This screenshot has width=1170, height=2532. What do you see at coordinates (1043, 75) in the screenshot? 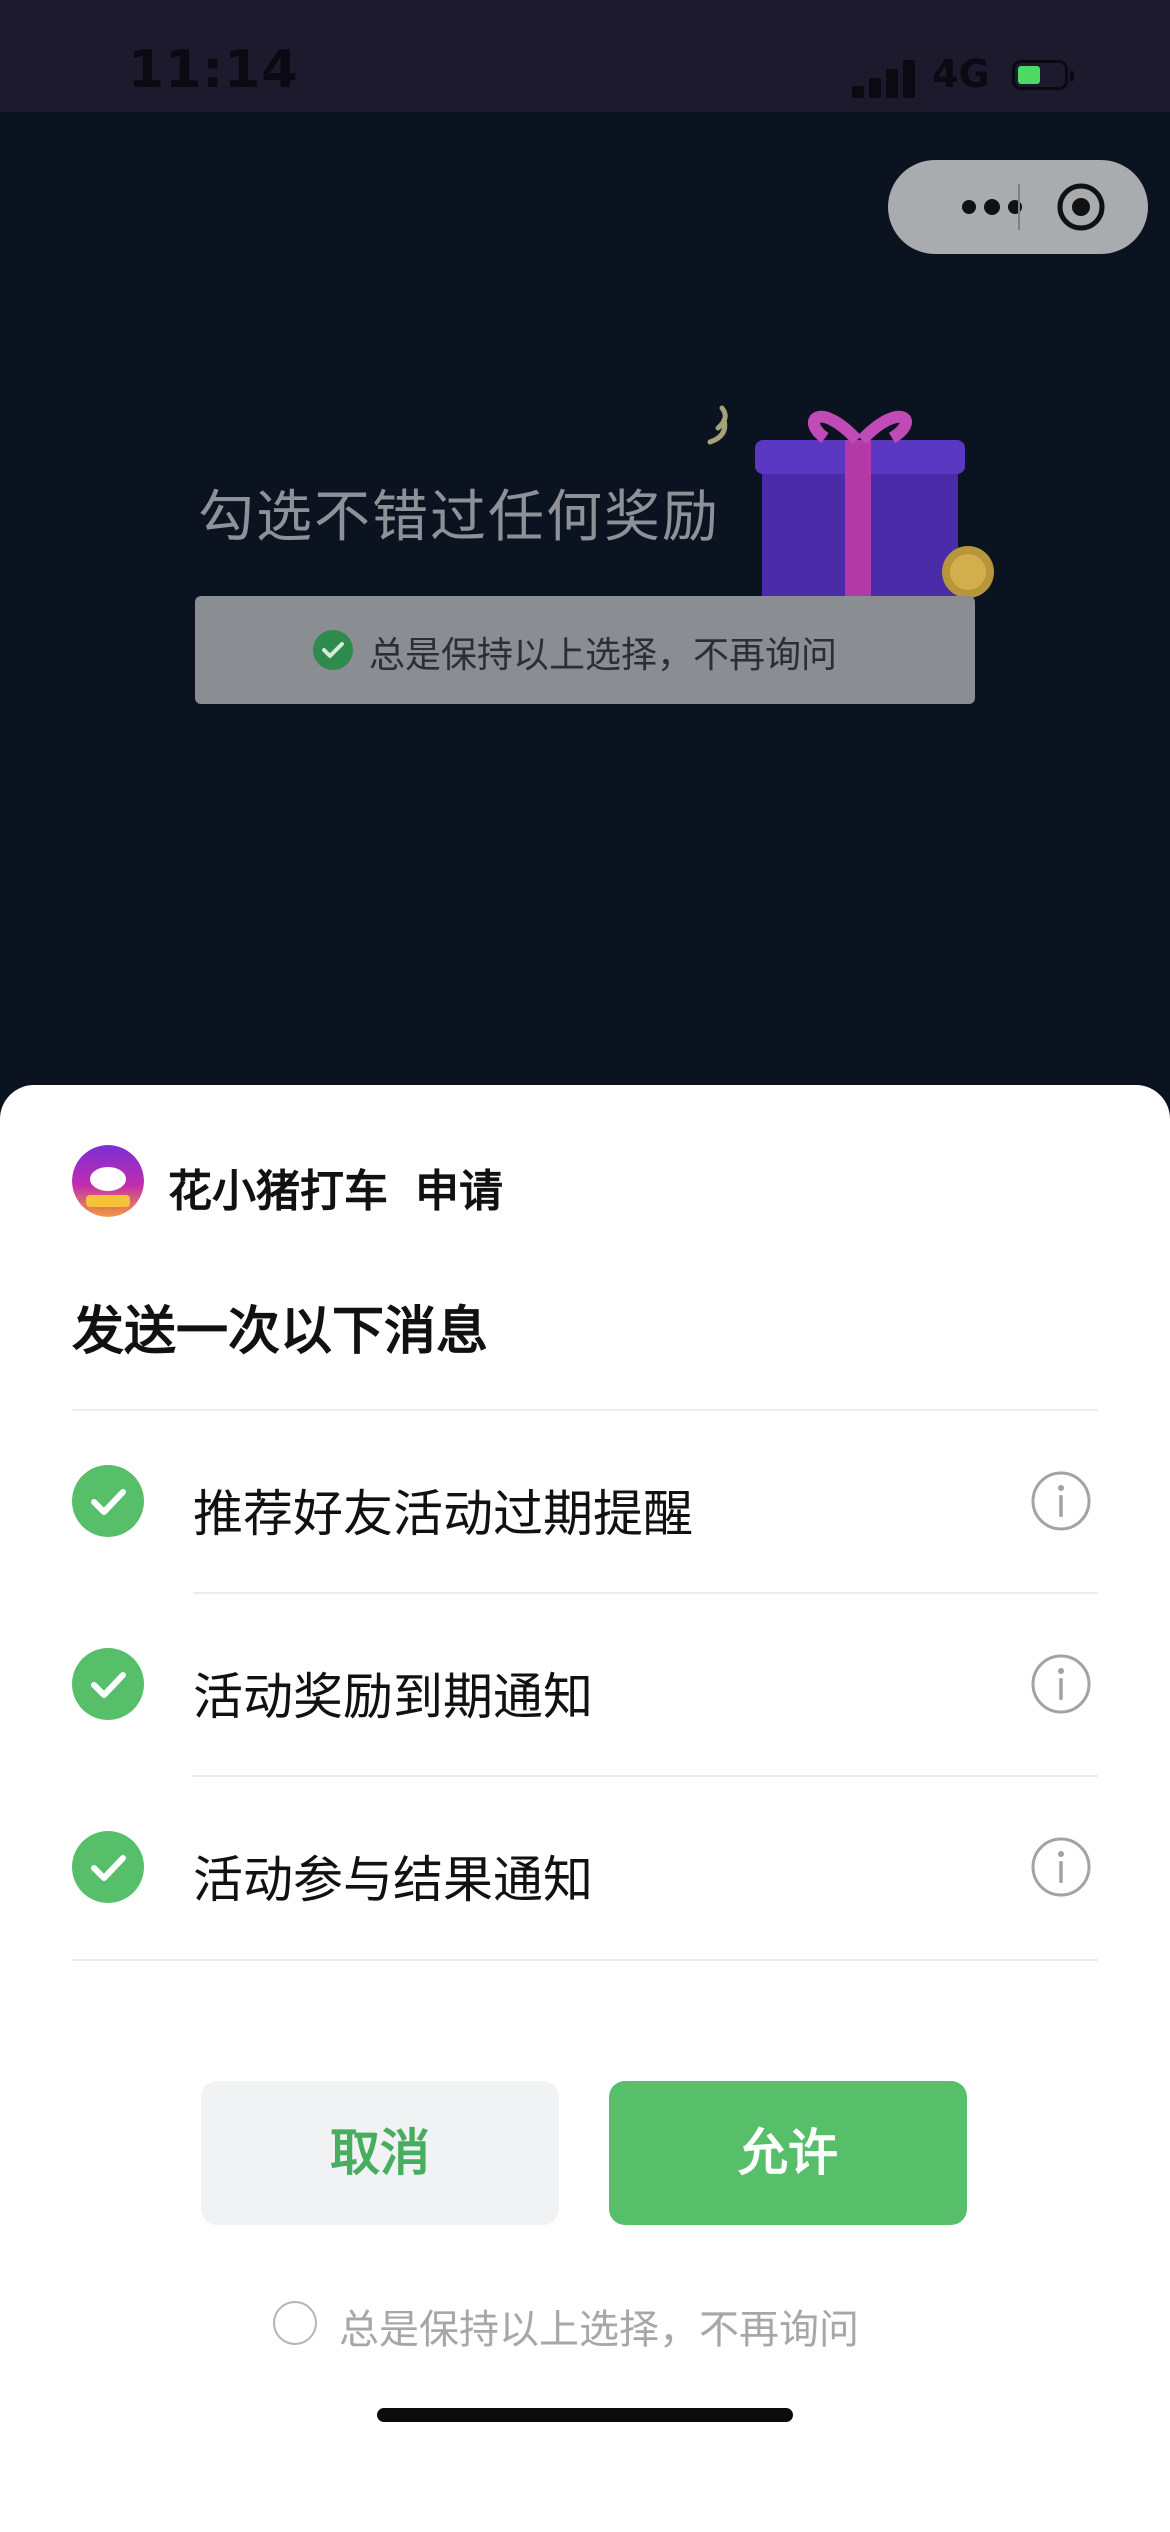
I see `battery-icon` at bounding box center [1043, 75].